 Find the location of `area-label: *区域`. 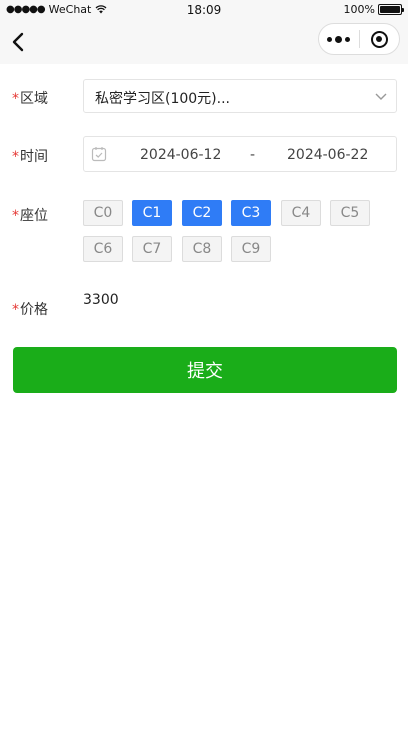

area-label: *区域 is located at coordinates (30, 99).